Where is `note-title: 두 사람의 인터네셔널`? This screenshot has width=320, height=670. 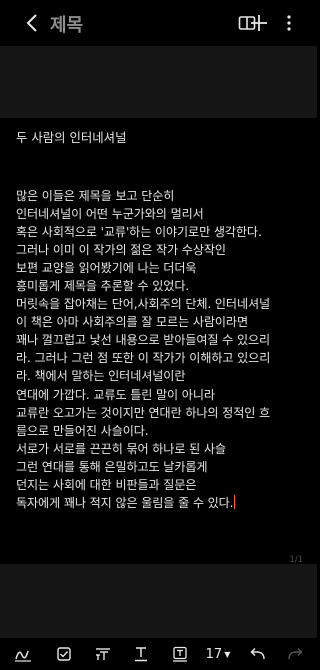 note-title: 두 사람의 인터네셔널 is located at coordinates (71, 137).